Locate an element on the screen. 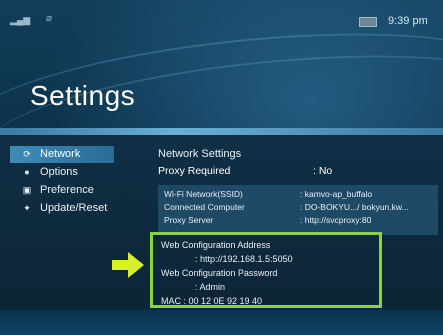 The width and height of the screenshot is (443, 335). page-title: Settings is located at coordinates (83, 95).